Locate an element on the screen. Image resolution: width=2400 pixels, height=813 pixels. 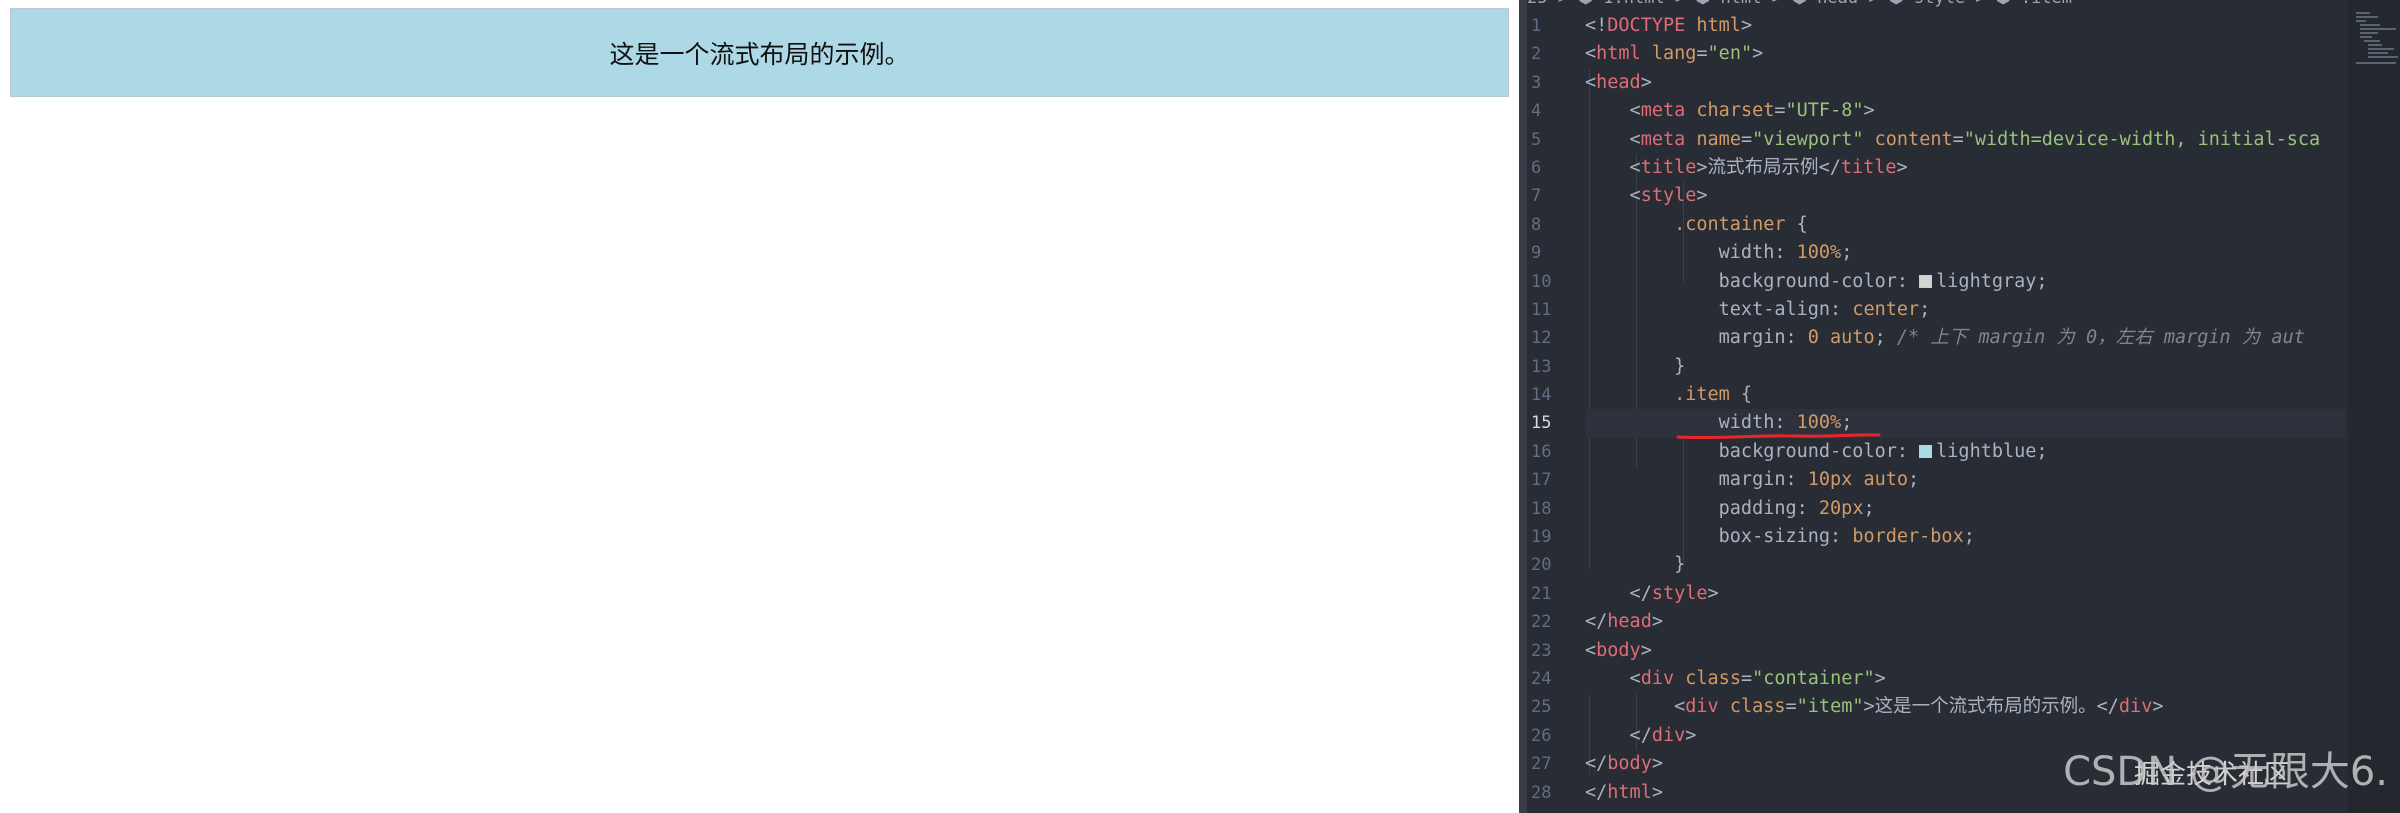
code-token: 0 is located at coordinates (1813, 338).